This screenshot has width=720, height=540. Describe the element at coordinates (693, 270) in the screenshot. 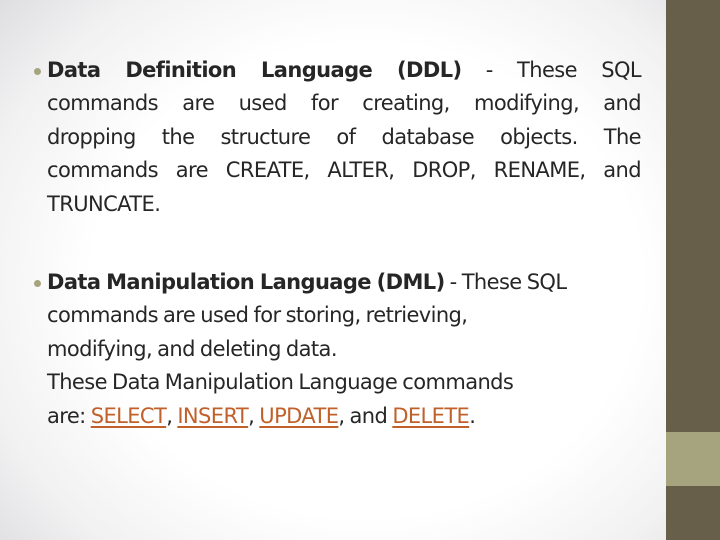

I see `decorative-sidebar` at that location.